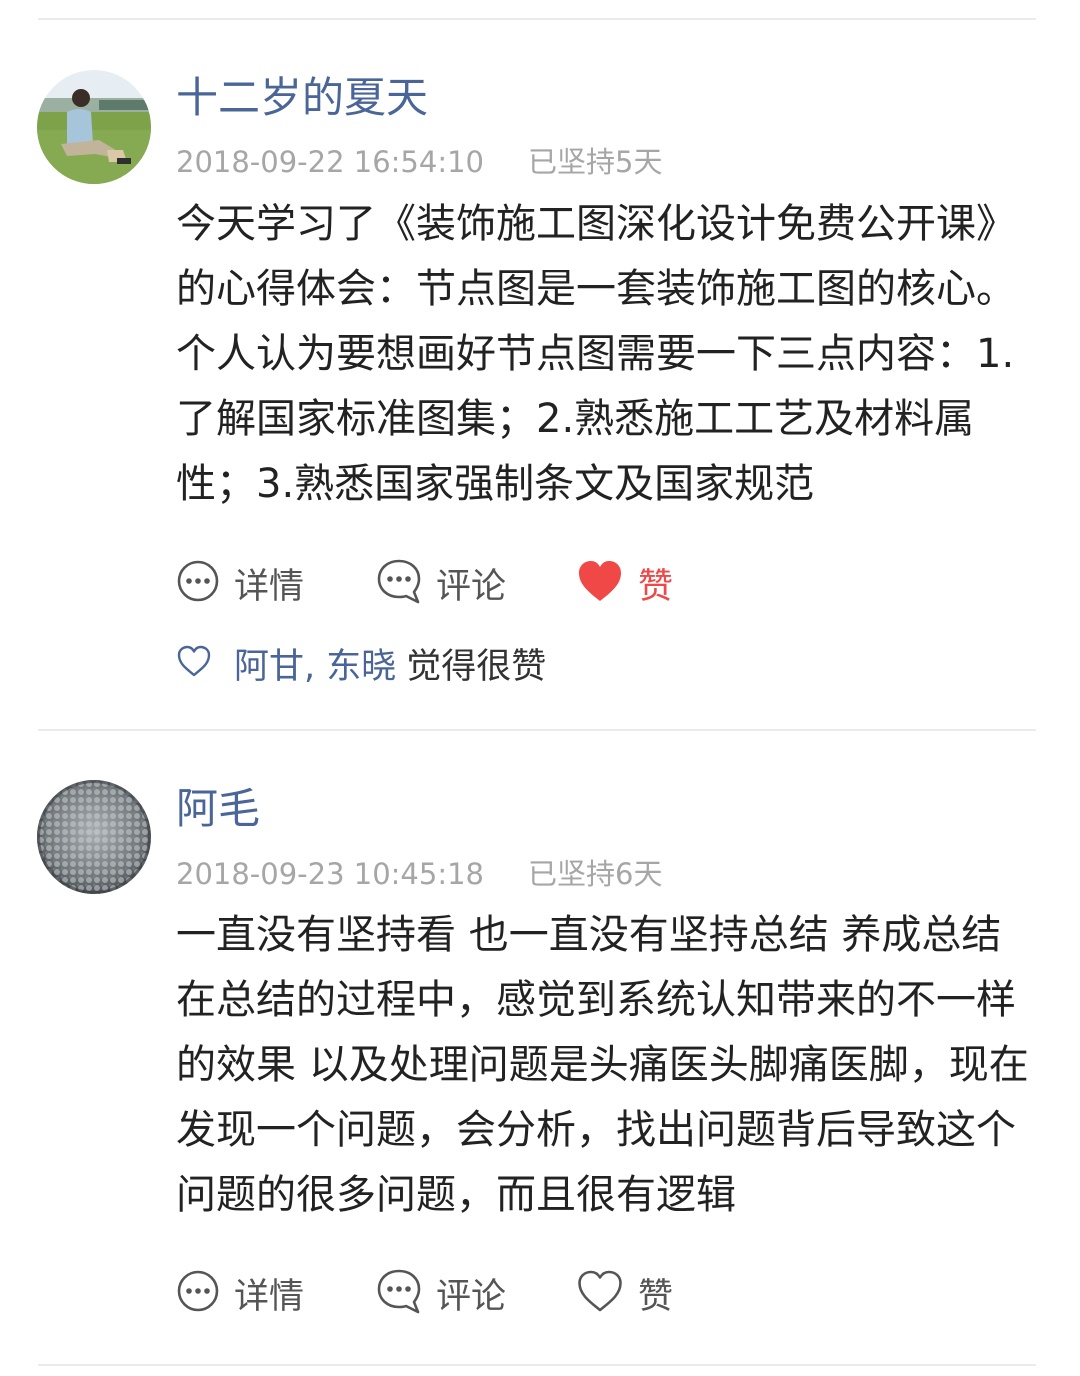  I want to click on post-meta: 2018-09-23 10:45:18 已坚持6天, so click(419, 874).